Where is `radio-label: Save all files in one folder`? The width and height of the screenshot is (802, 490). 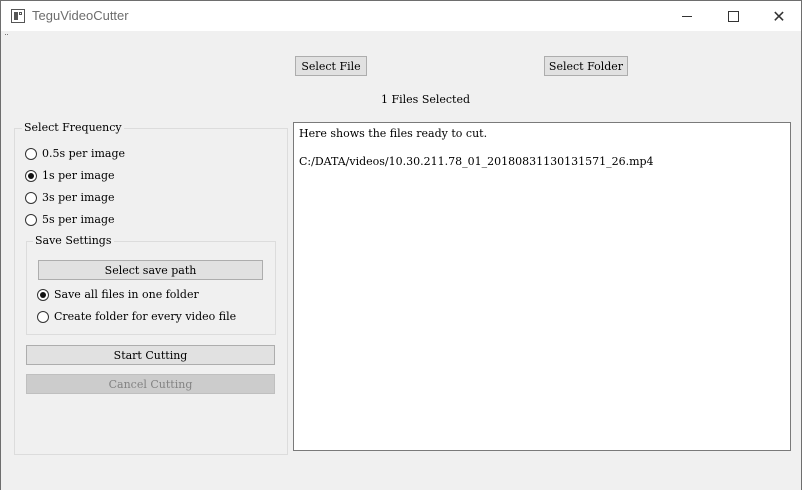
radio-label: Save all files in one folder is located at coordinates (126, 294).